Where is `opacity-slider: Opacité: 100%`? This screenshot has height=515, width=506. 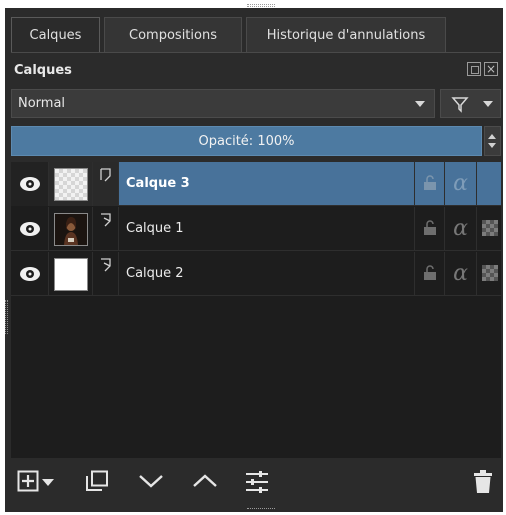
opacity-slider: Opacité: 100% is located at coordinates (246, 141).